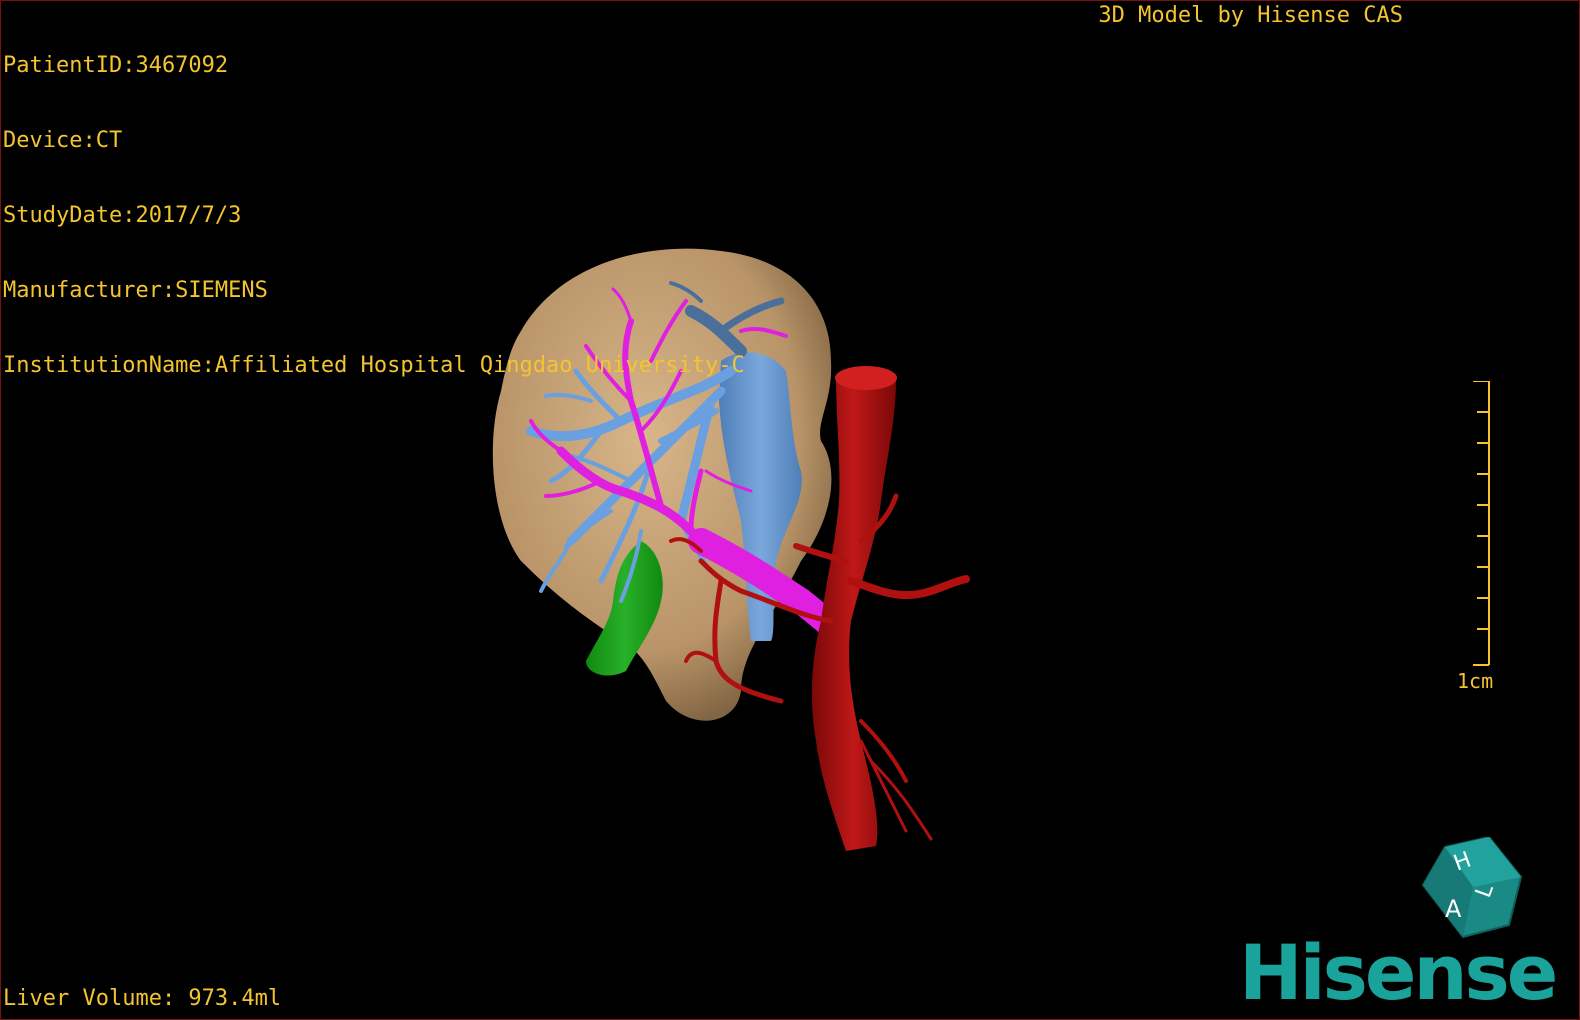 This screenshot has height=1020, width=1580. I want to click on scale-bar, so click(1481, 523).